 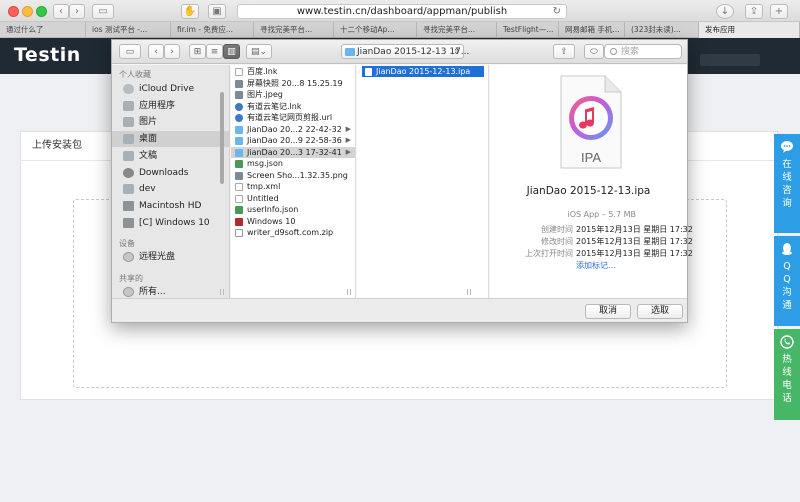 What do you see at coordinates (13, 11) in the screenshot?
I see `close-window-button` at bounding box center [13, 11].